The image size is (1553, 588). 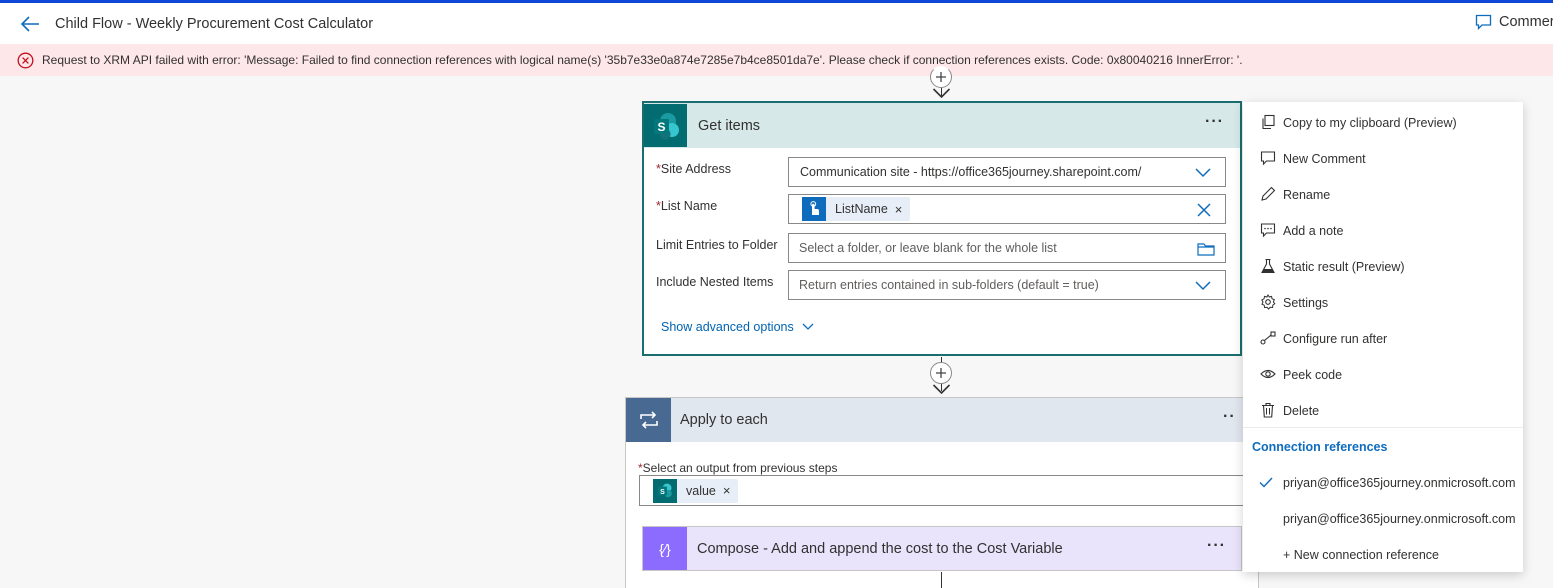 I want to click on output-label-text: Select an output from previous steps, so click(x=740, y=468).